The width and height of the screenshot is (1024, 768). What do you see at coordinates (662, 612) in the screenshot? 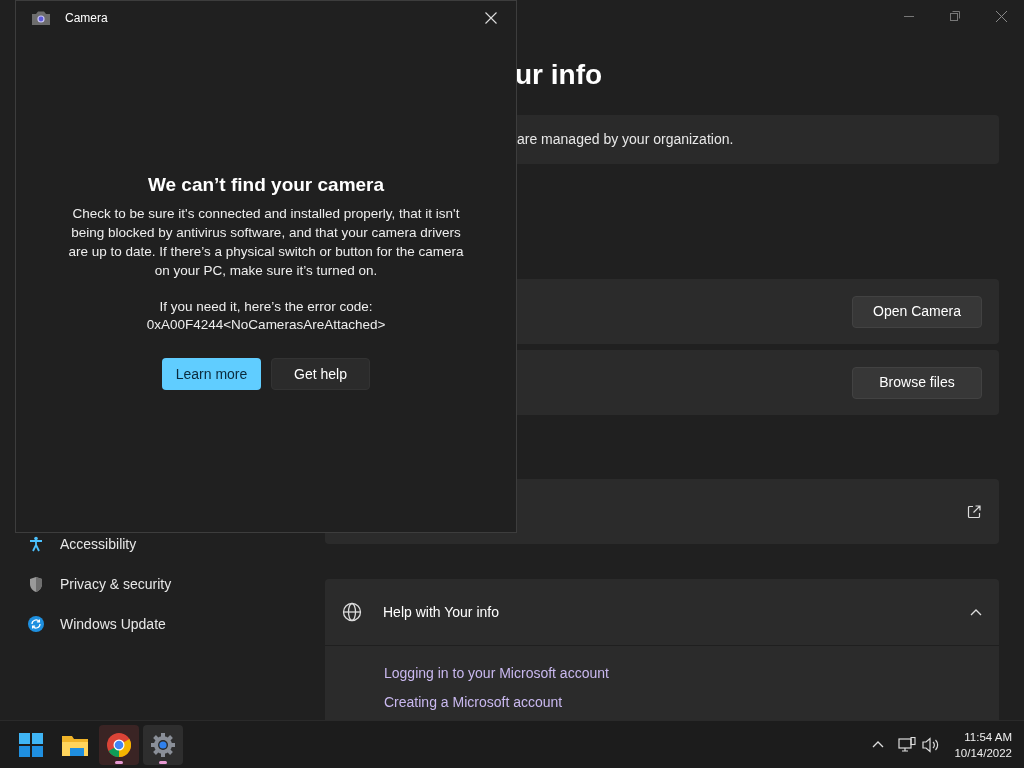
I see `help-header: Help with Your info` at bounding box center [662, 612].